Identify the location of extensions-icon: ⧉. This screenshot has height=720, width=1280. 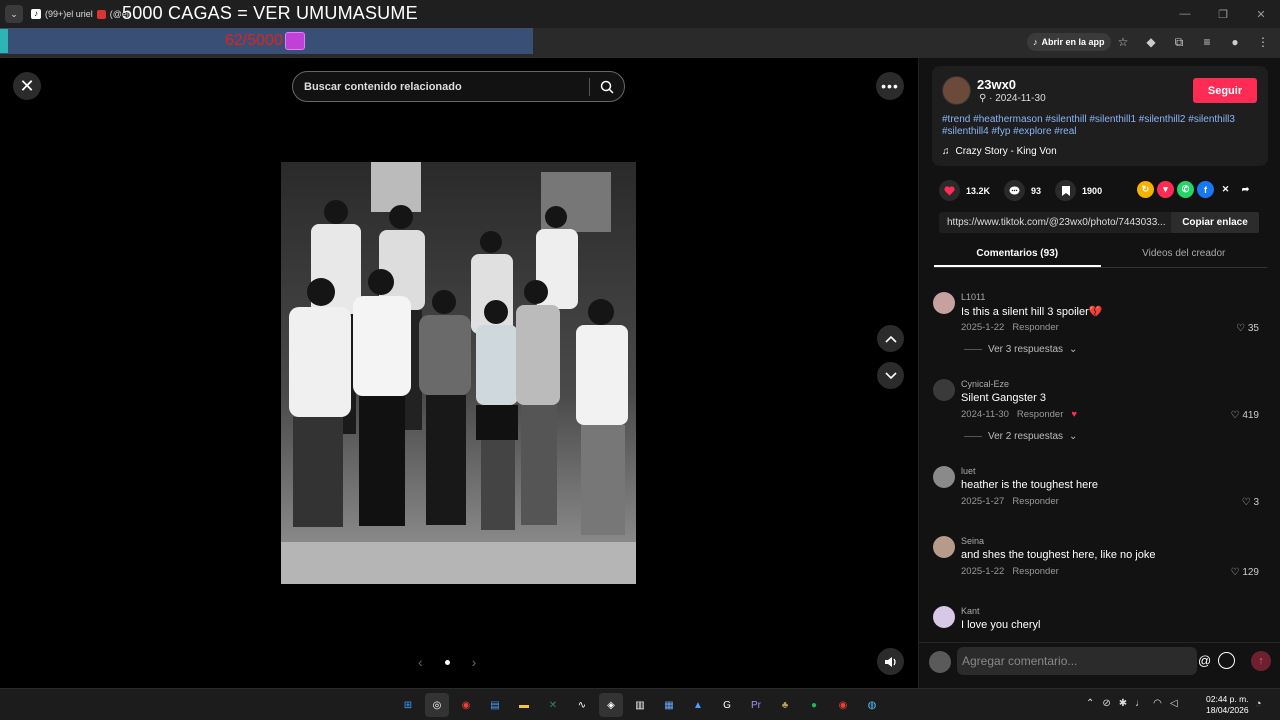
(1179, 42).